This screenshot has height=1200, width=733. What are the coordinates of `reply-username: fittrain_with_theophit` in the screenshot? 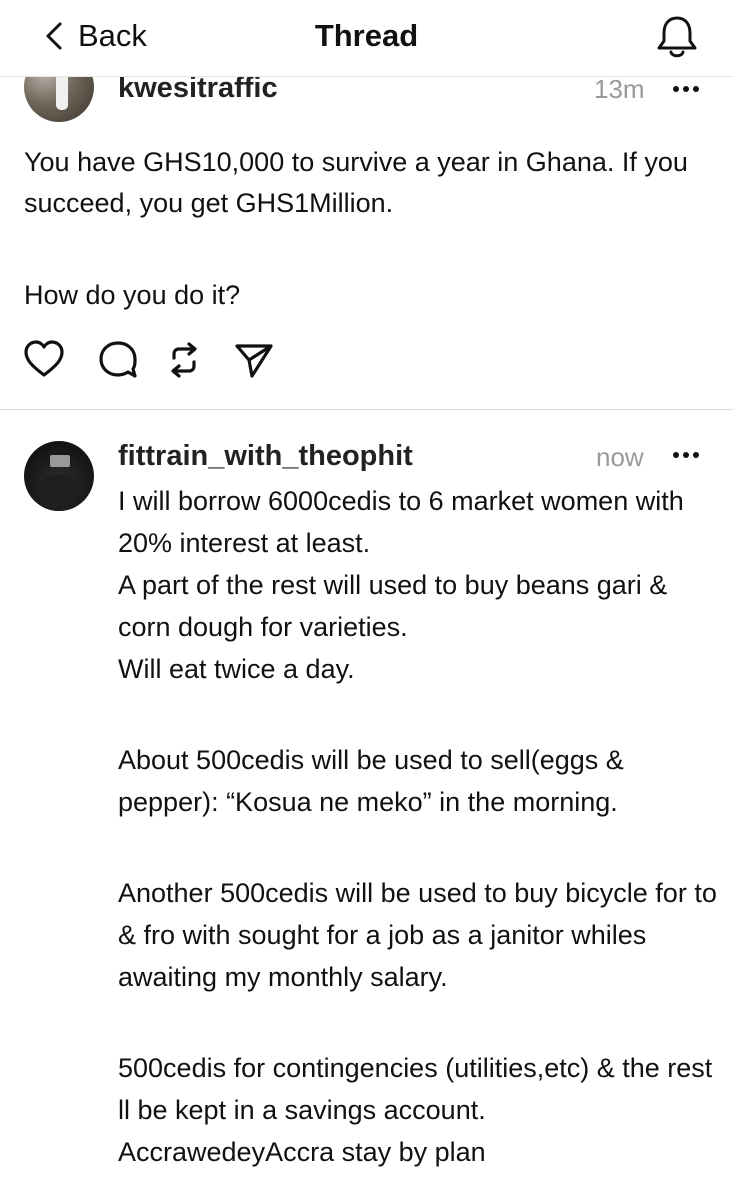 It's located at (265, 456).